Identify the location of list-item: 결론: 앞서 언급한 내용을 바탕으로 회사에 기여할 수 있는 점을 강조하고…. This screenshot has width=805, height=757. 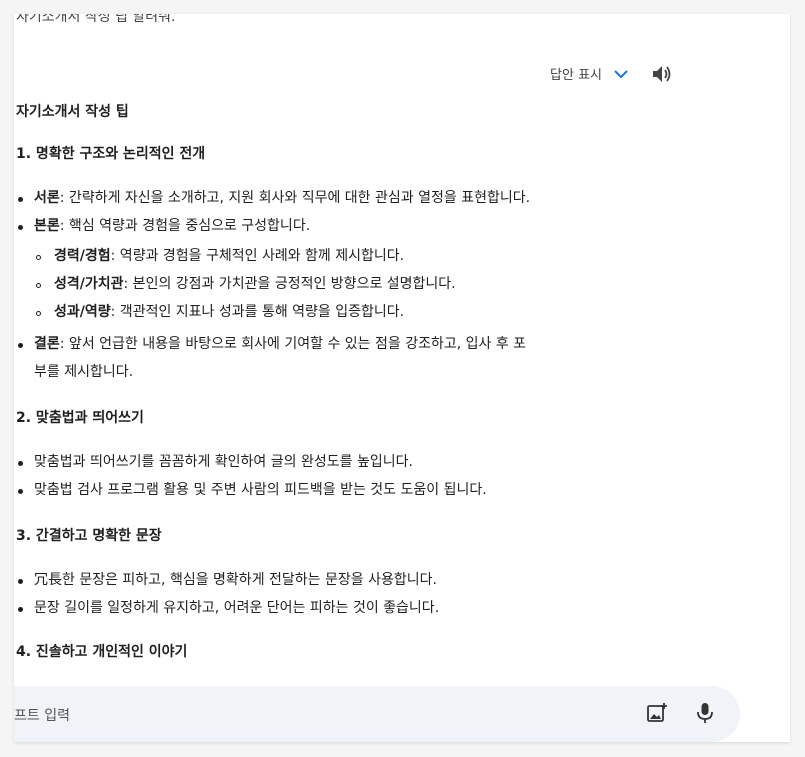
(280, 344).